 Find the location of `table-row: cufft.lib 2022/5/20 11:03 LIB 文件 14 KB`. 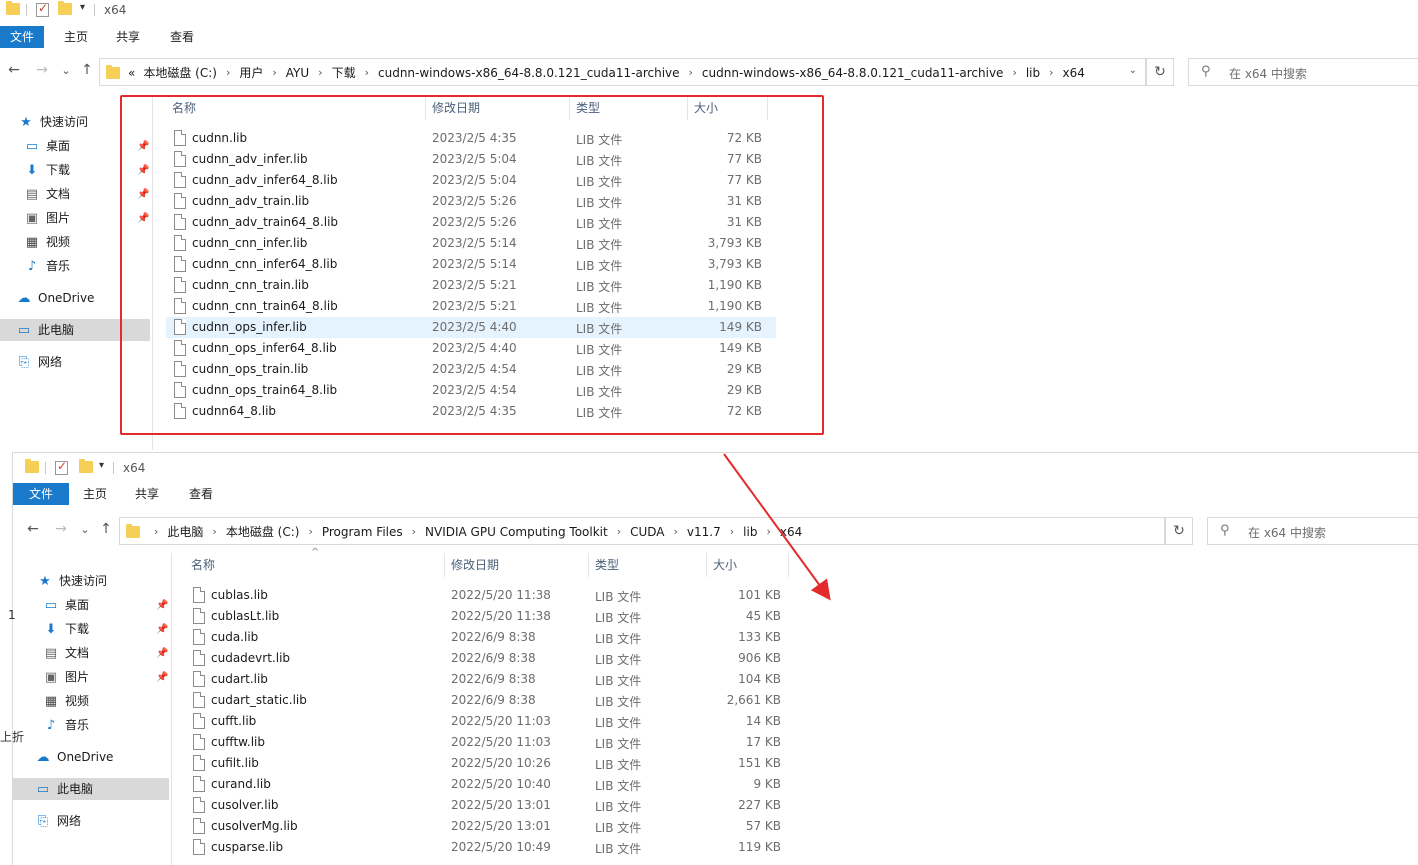

table-row: cufft.lib 2022/5/20 11:03 LIB 文件 14 KB is located at coordinates (490, 721).